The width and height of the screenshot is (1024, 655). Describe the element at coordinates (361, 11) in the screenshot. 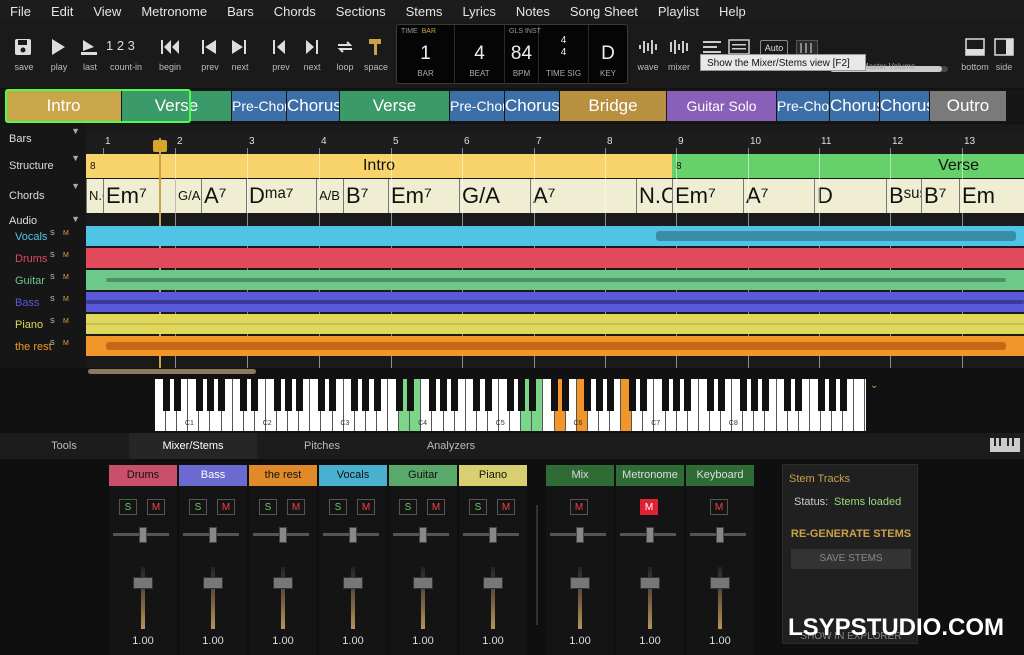

I see `menu-item-sections: Sections` at that location.